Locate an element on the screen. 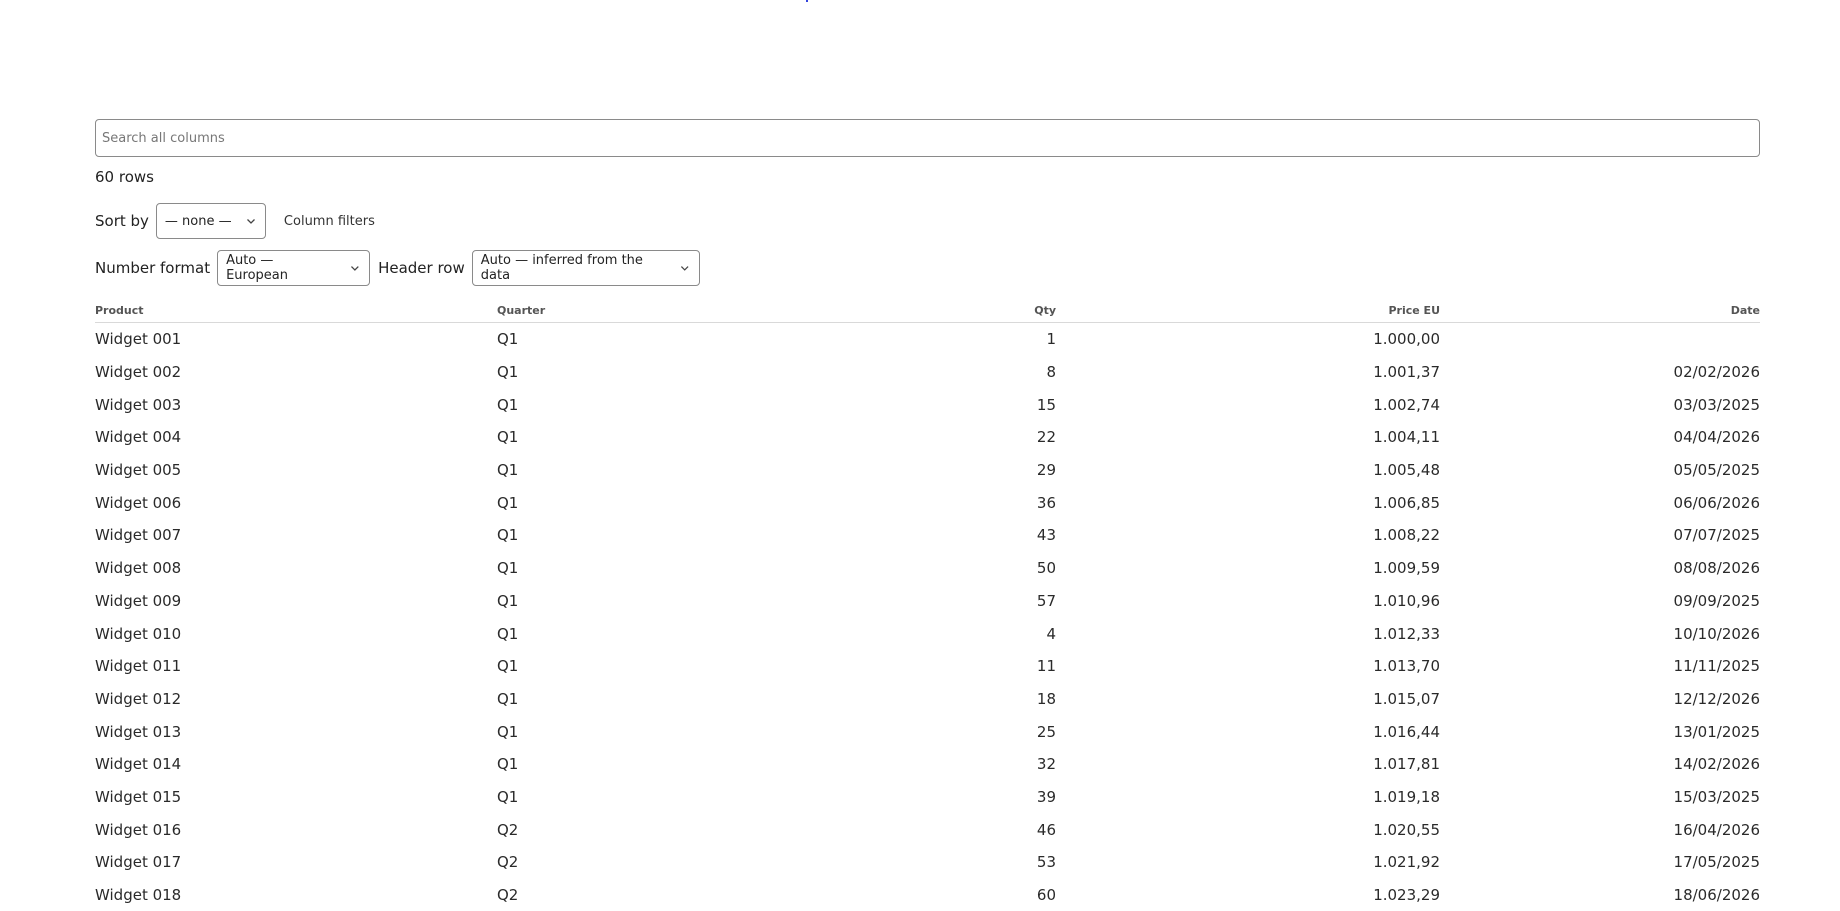 This screenshot has width=1840, height=911. cell-price-eu: 1.004,11 is located at coordinates (1248, 437).